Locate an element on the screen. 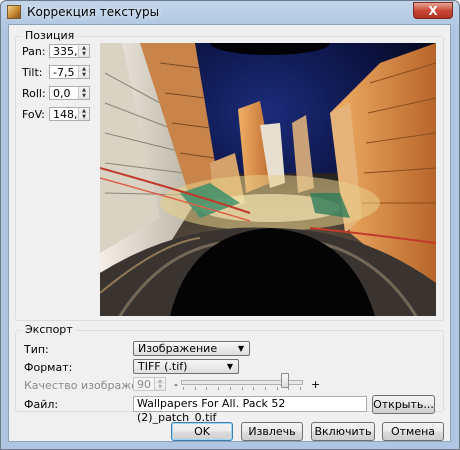  position-group-title: Позиция is located at coordinates (50, 35).